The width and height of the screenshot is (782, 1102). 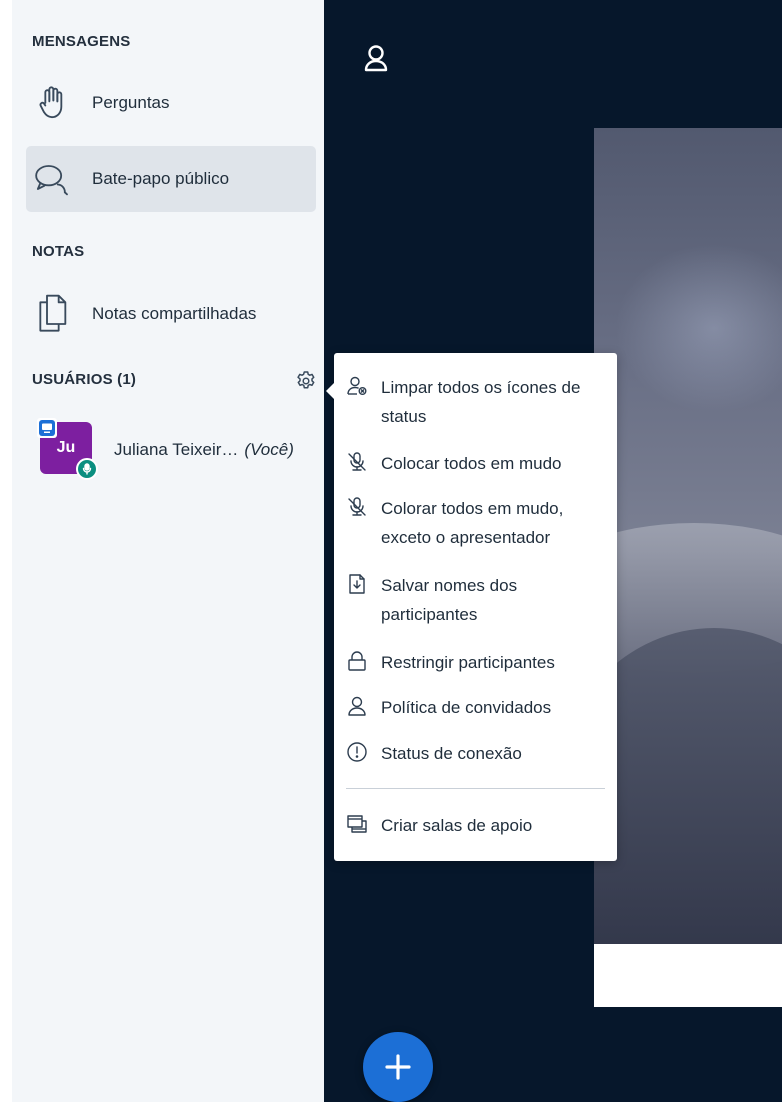 What do you see at coordinates (481, 402) in the screenshot?
I see `menu-item-label: Limpar todos os ícones de status` at bounding box center [481, 402].